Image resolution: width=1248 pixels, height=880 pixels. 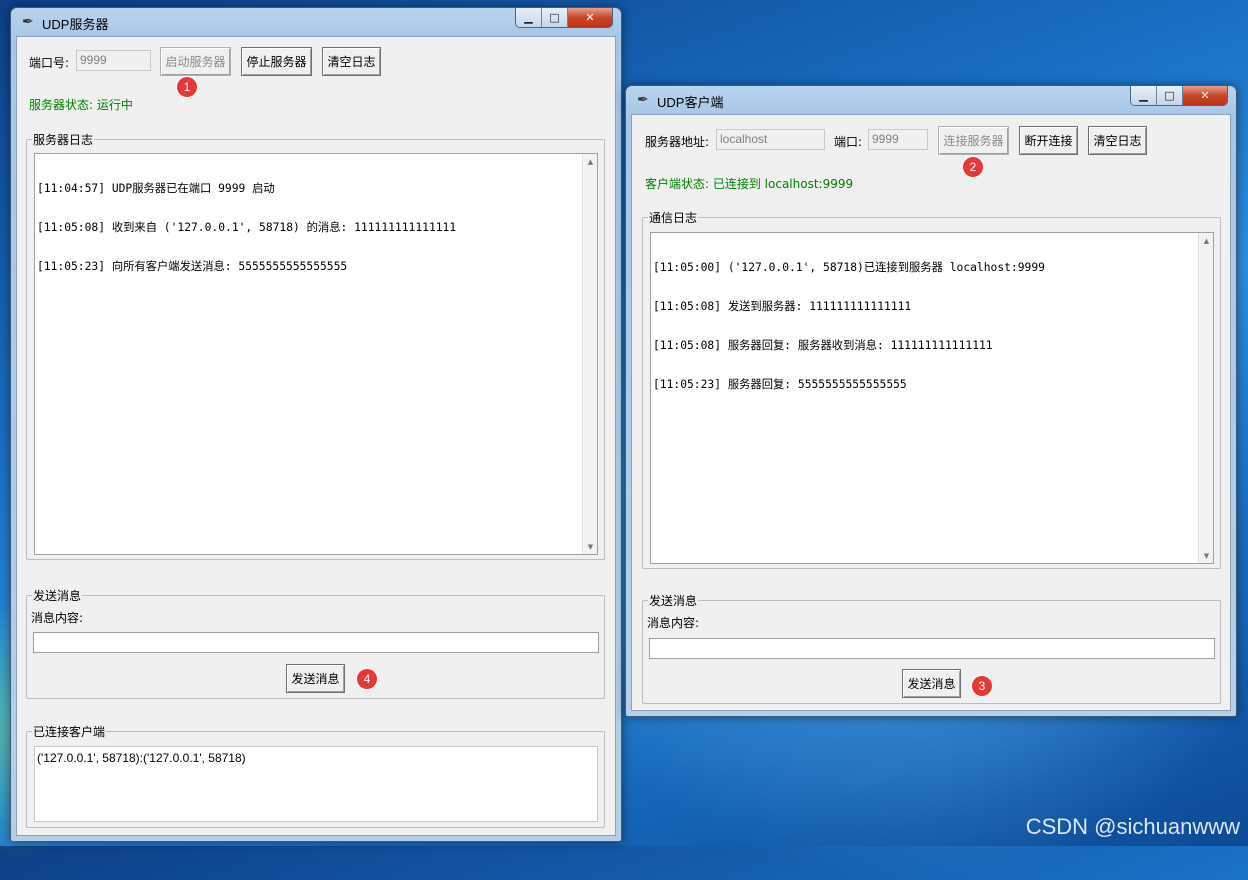 I want to click on stop-server-button: 停止服务器, so click(x=276, y=61).